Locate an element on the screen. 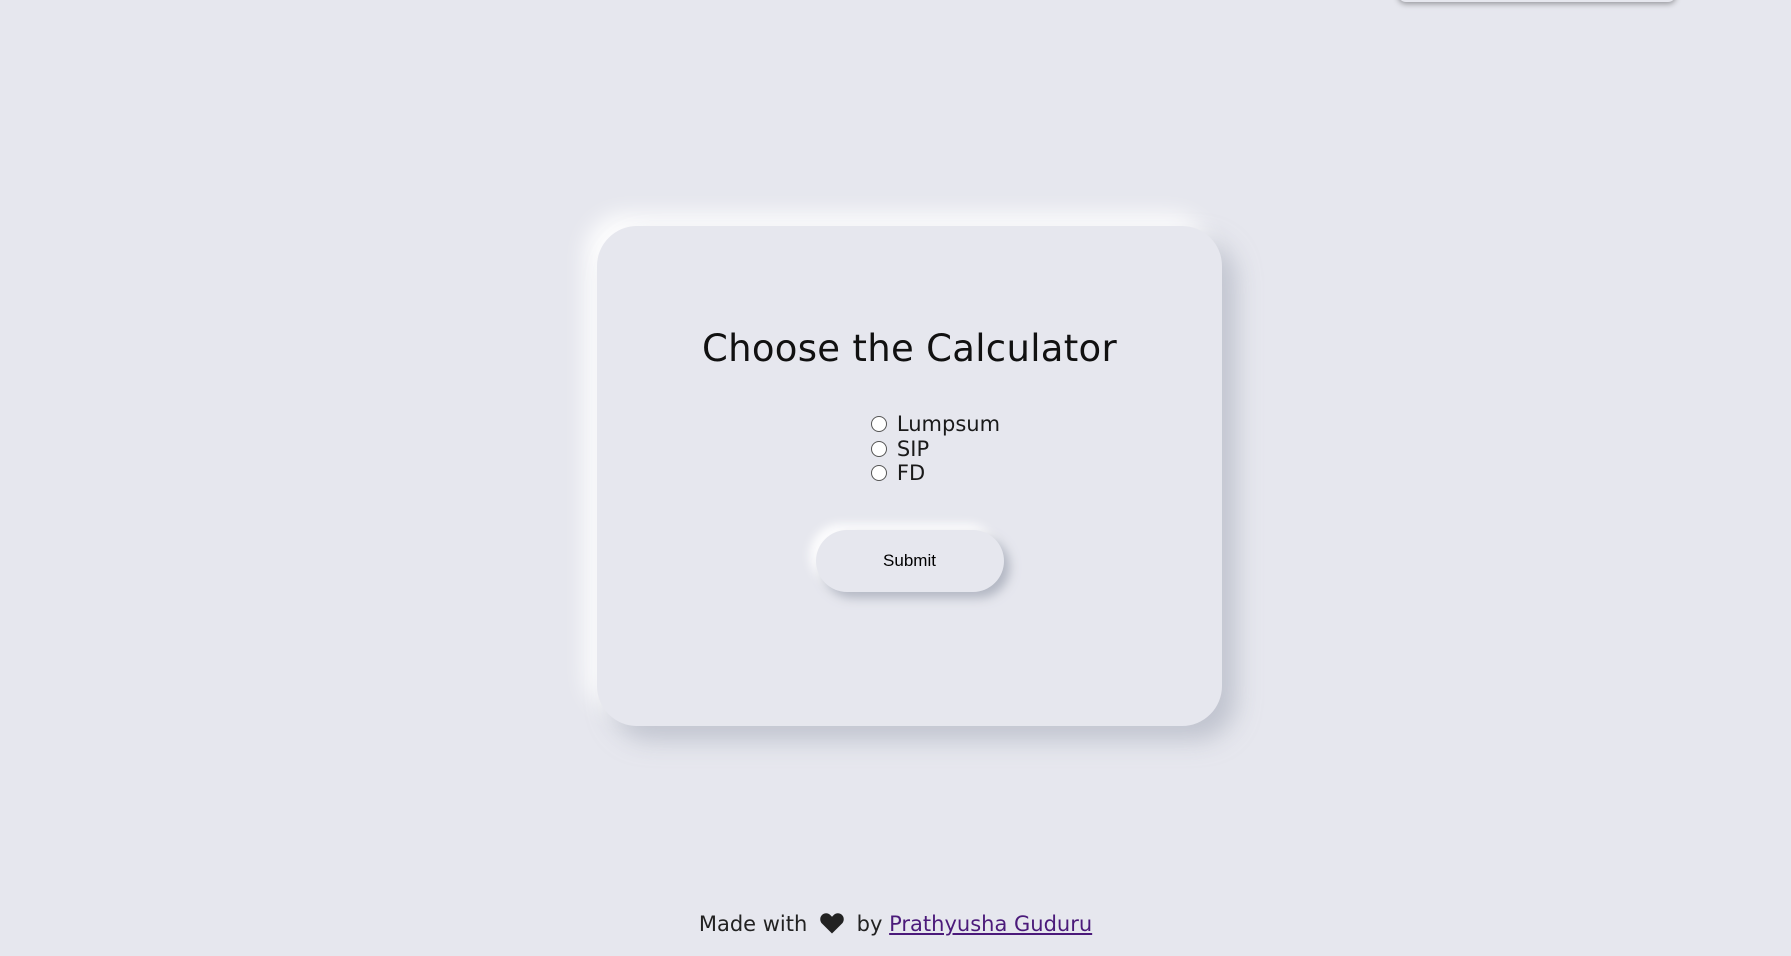 The width and height of the screenshot is (1791, 956). radio-fd is located at coordinates (878, 473).